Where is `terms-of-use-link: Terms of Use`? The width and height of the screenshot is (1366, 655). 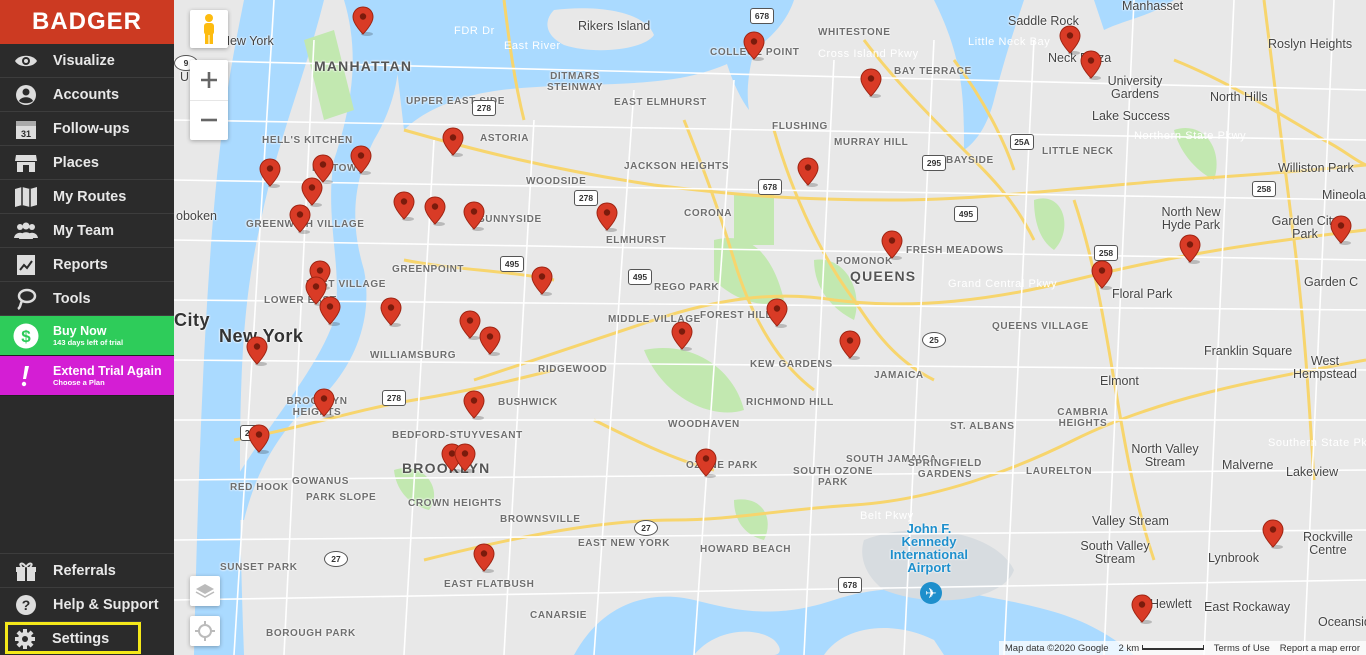 terms-of-use-link: Terms of Use is located at coordinates (1242, 648).